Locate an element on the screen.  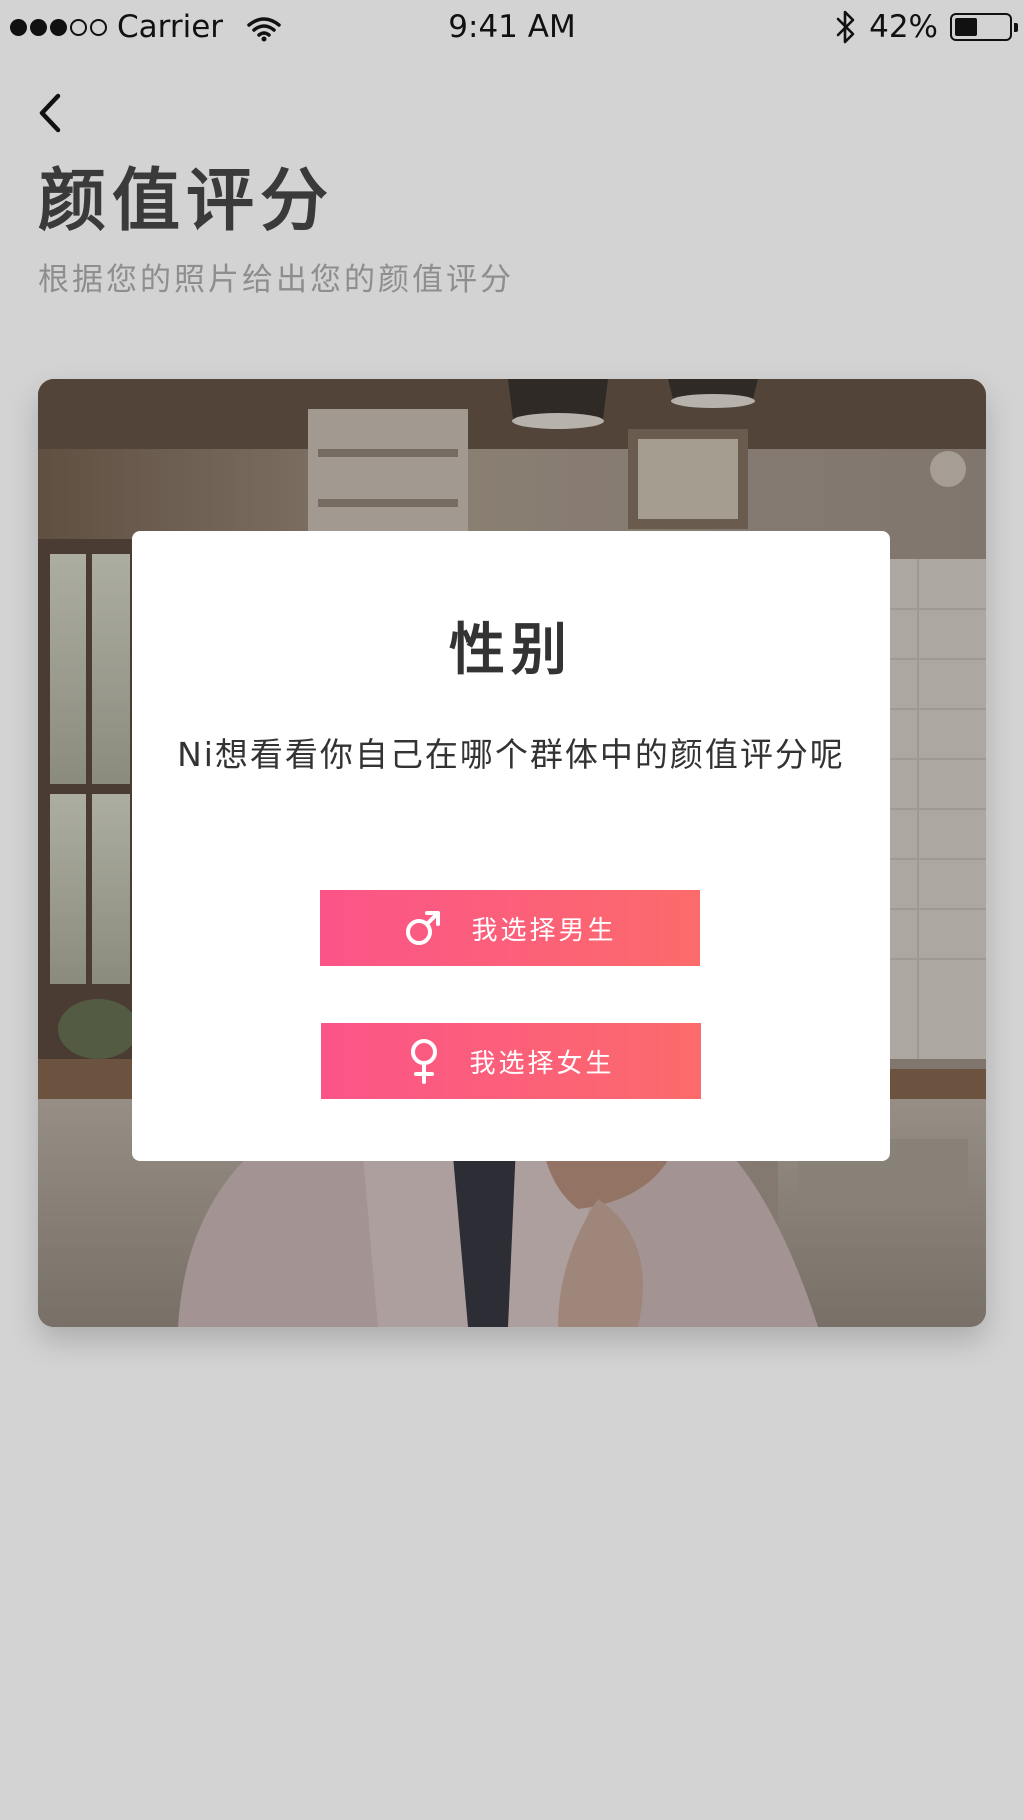
choose-male-button: 我选择男生 is located at coordinates (510, 928).